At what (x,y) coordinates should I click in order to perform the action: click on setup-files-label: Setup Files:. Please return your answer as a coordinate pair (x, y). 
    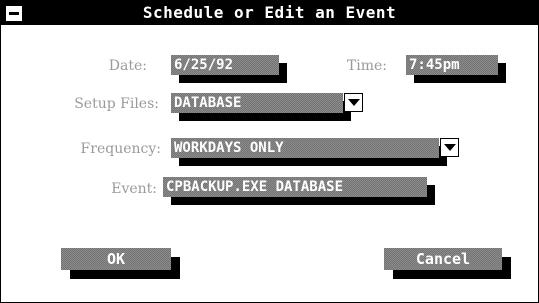
    Looking at the image, I should click on (116, 104).